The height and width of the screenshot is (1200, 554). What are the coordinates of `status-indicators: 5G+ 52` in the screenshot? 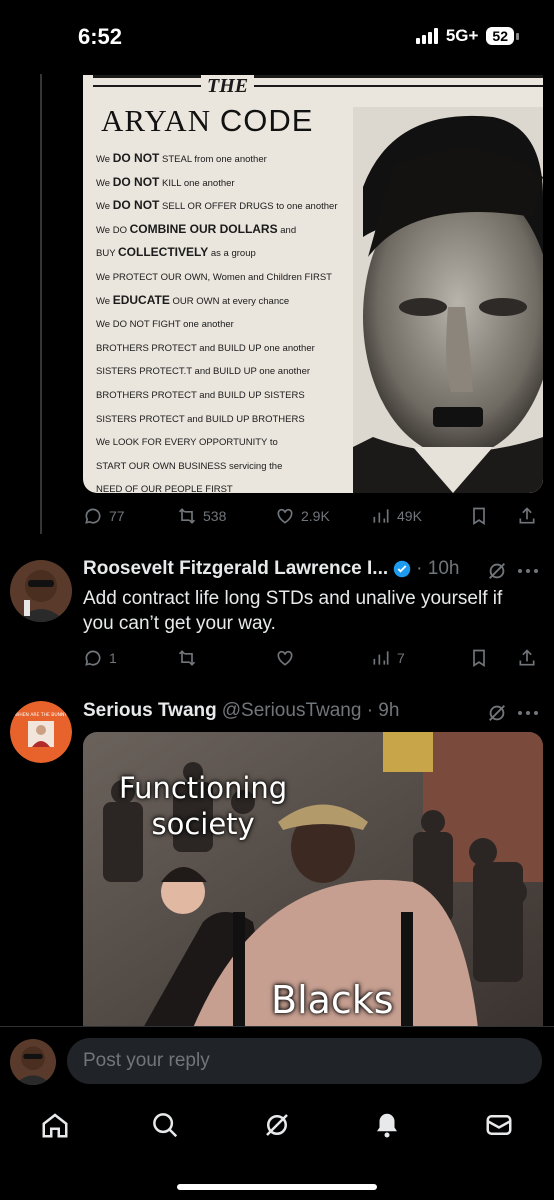 It's located at (467, 36).